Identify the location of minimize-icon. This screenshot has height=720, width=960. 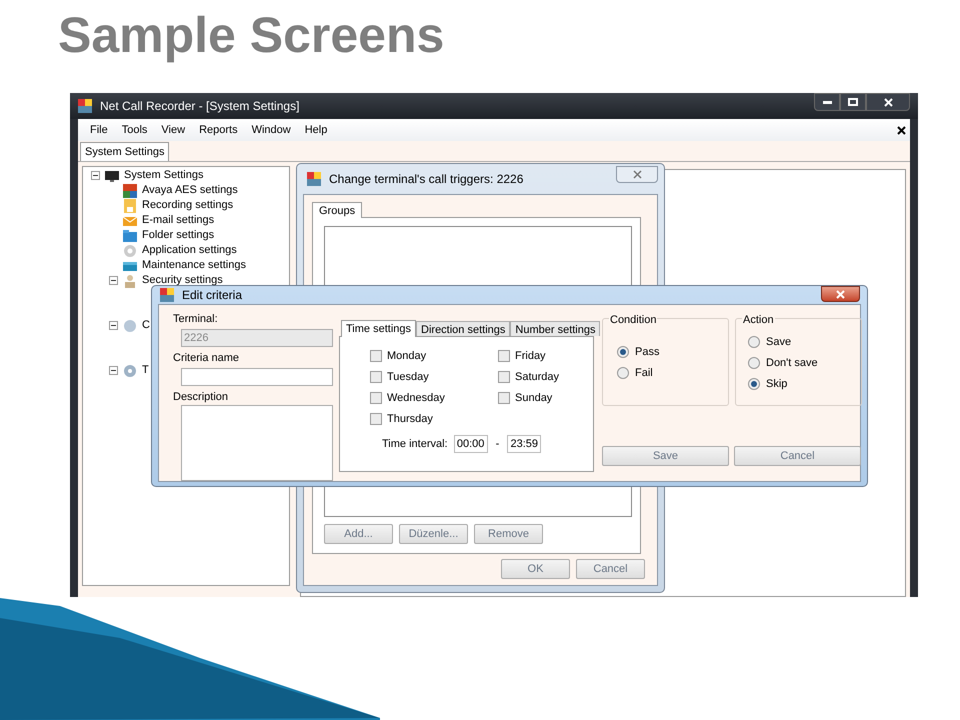
(827, 102).